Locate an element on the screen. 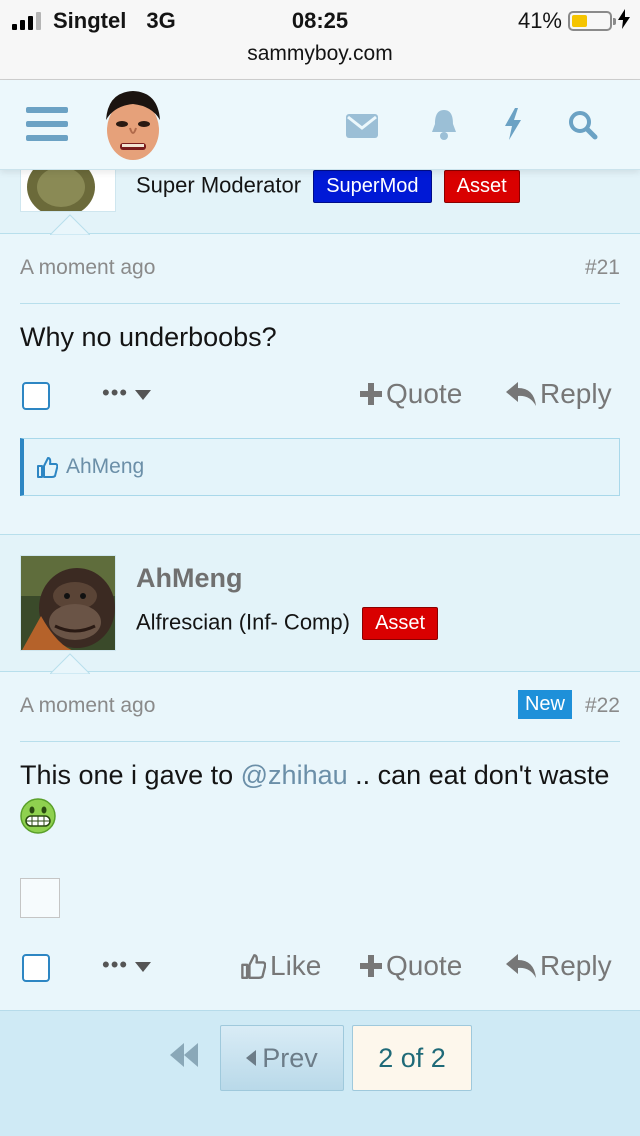 The height and width of the screenshot is (1136, 640). message-text-end: .. can eat don't waste is located at coordinates (478, 775).